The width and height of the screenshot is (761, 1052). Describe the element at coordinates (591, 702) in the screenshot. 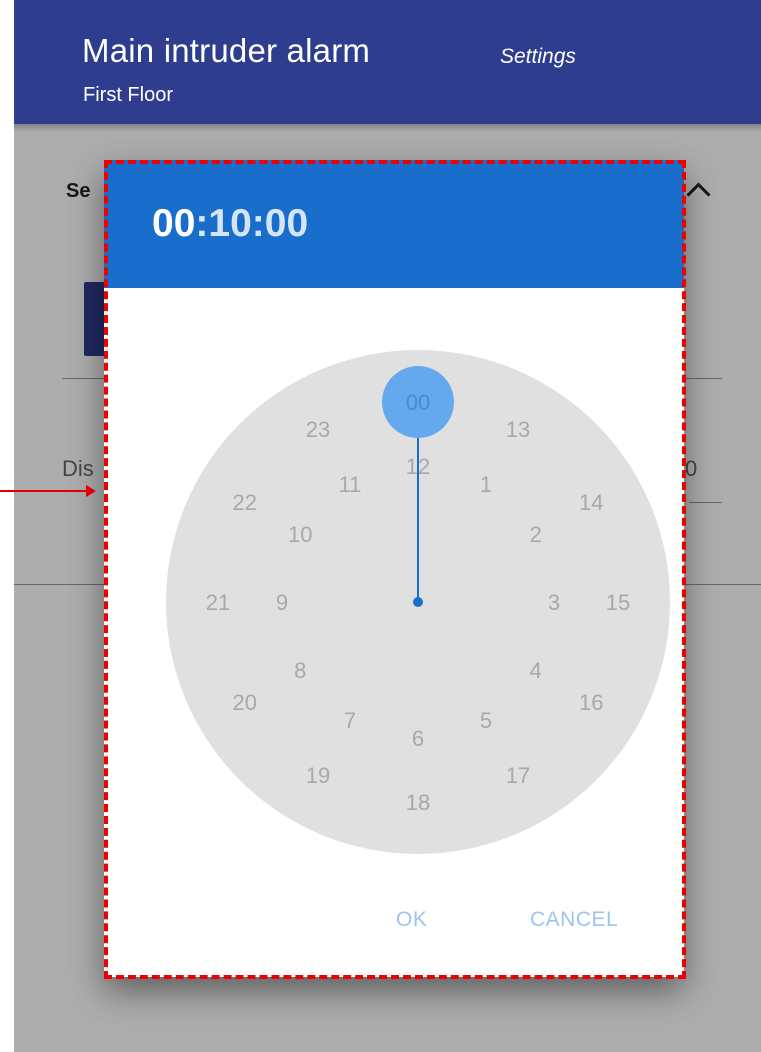

I see `clock-hour-outer: 16` at that location.